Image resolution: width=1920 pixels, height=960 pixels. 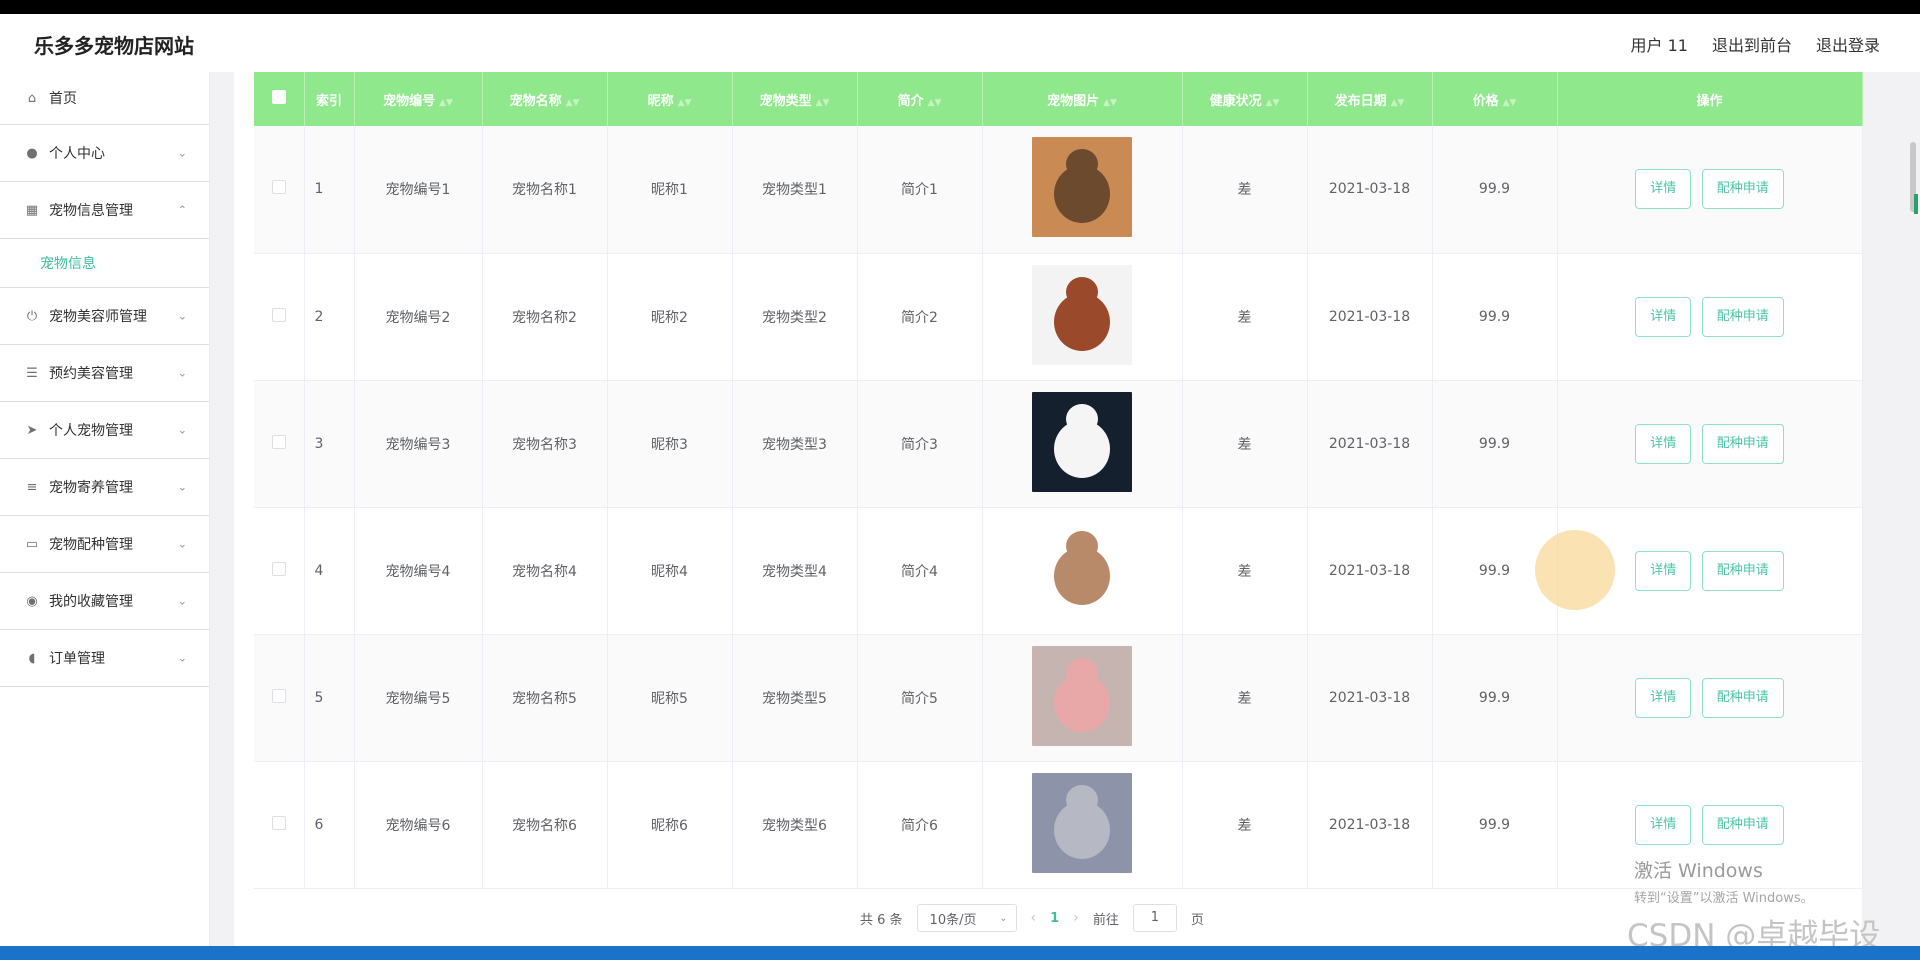 I want to click on sidebar-item-pet-boarding: ≡ 宠物寄养管理 ⌄, so click(x=104, y=487).